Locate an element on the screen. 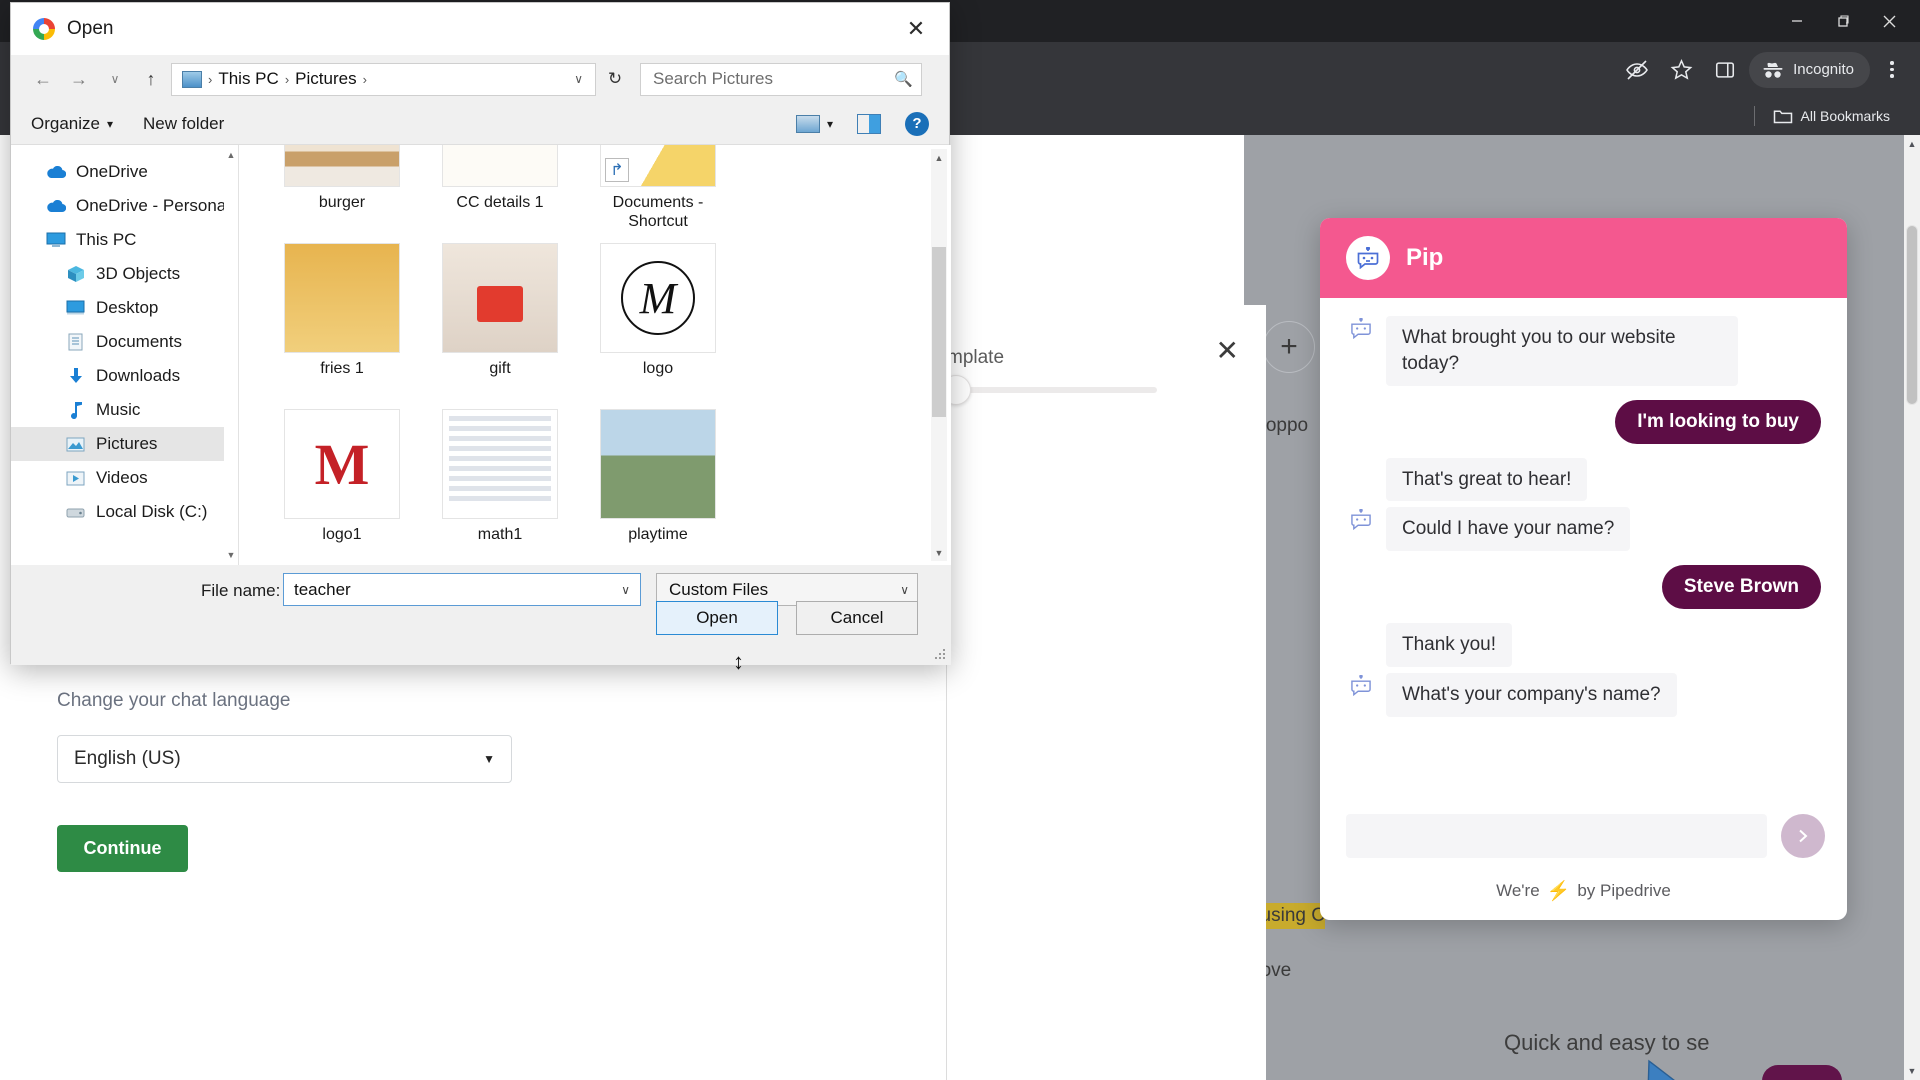 Image resolution: width=1920 pixels, height=1080 pixels. organize-label: Organize is located at coordinates (65, 123).